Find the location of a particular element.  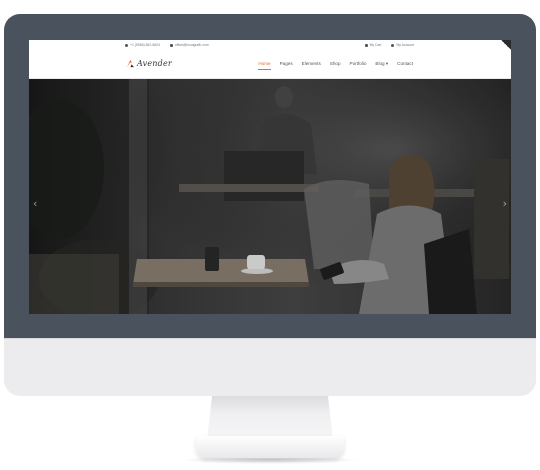

logo-text: Avender is located at coordinates (154, 63).